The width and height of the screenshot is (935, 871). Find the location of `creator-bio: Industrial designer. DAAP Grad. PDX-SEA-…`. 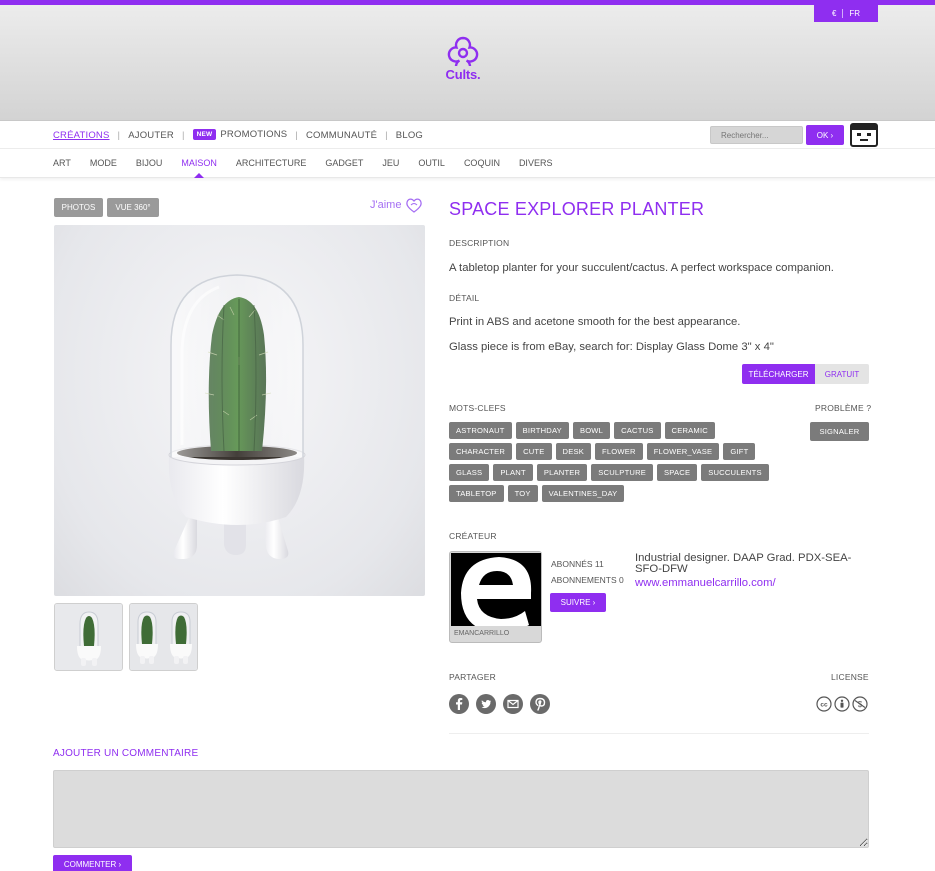

creator-bio: Industrial designer. DAAP Grad. PDX-SEA-… is located at coordinates (743, 563).